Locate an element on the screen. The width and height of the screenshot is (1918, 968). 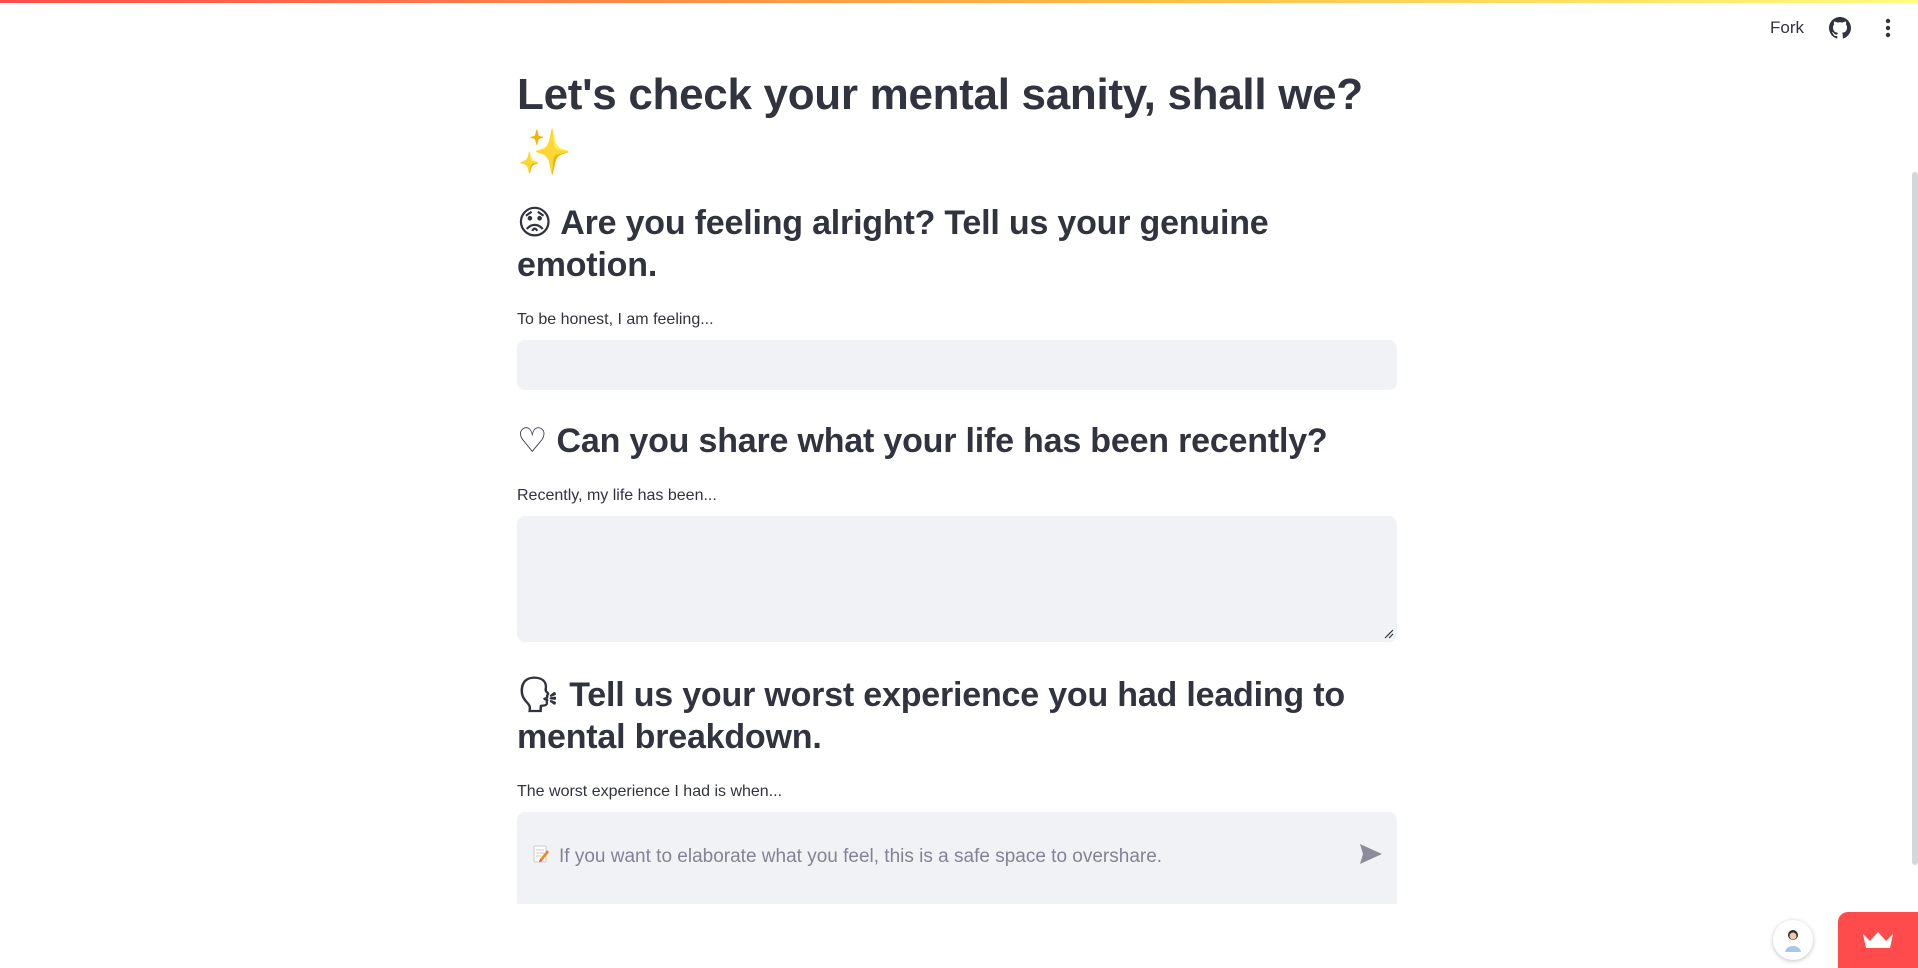
crown-icon is located at coordinates (1878, 940).